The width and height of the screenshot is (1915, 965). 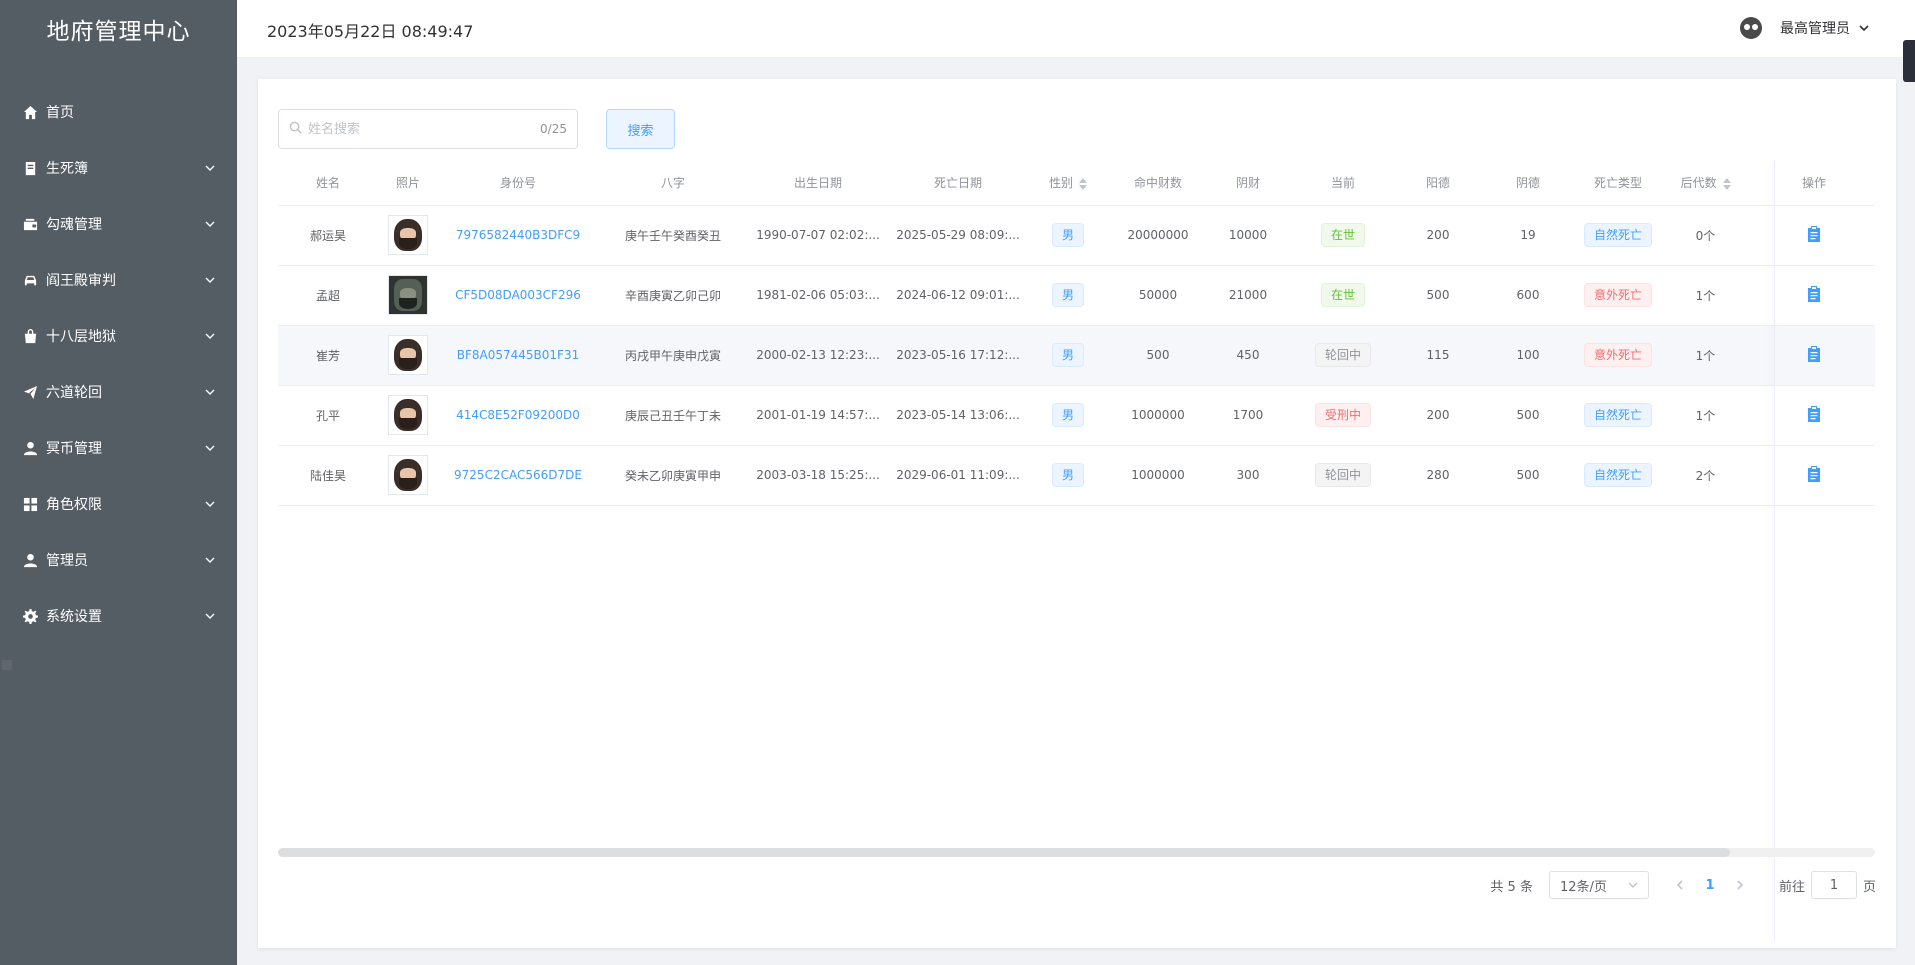 I want to click on search-button: 搜索, so click(x=640, y=129).